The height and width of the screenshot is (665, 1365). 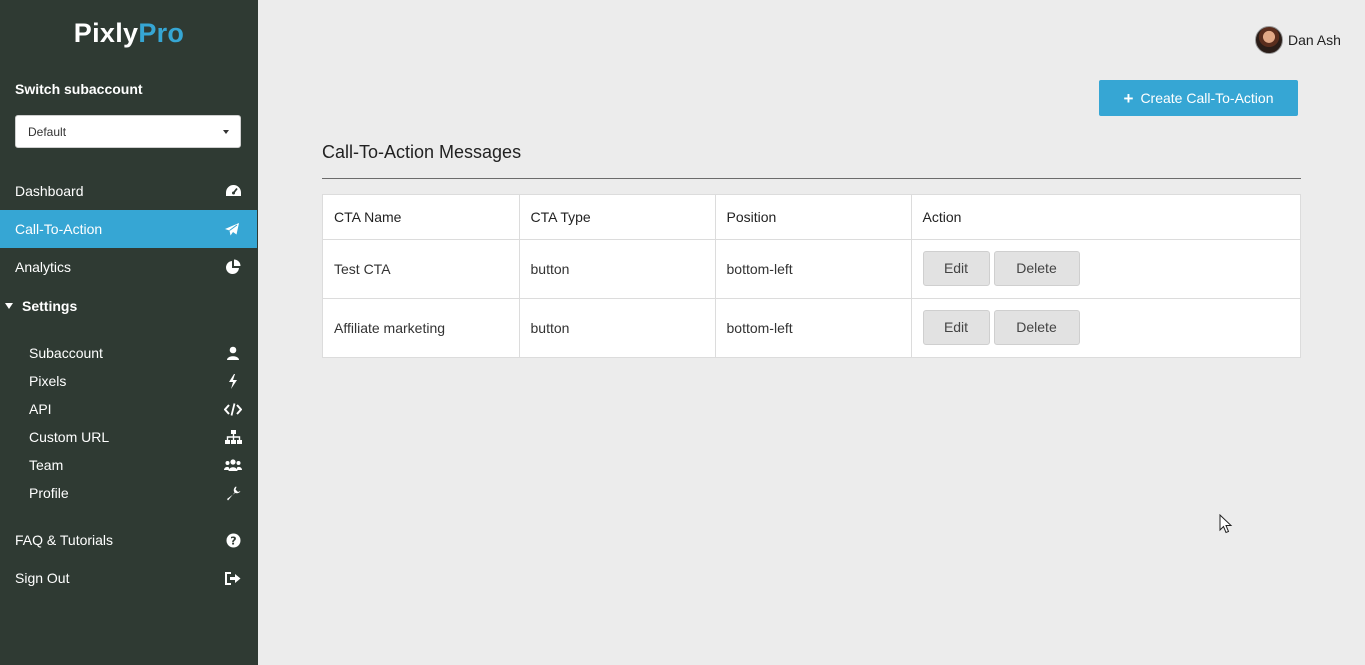 I want to click on cta-name-cell: Test CTA, so click(x=421, y=269).